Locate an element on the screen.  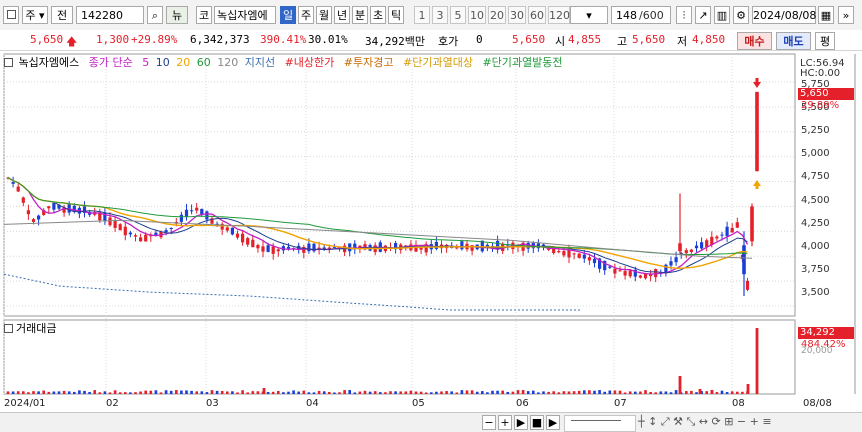
interval-tab-20: 20 is located at coordinates (497, 15).